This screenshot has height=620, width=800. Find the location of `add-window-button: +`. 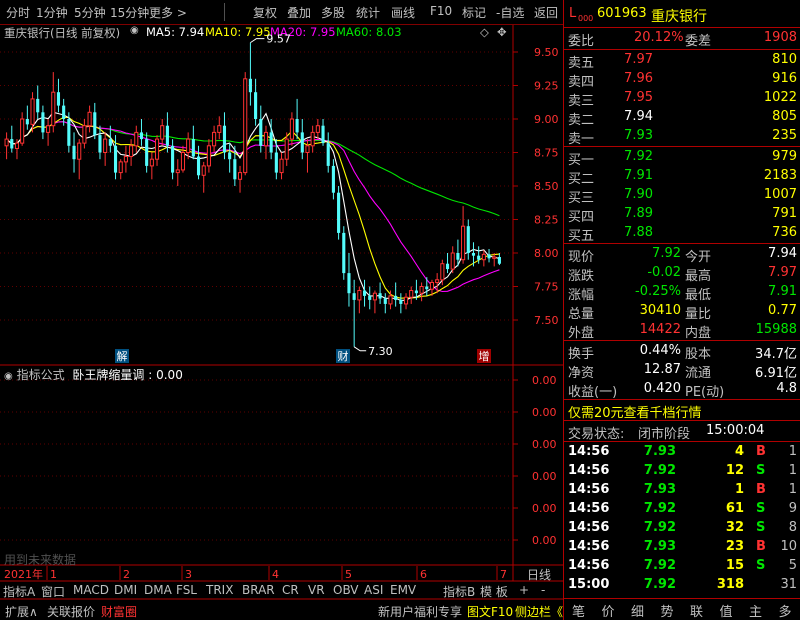

add-window-button: + is located at coordinates (524, 590).